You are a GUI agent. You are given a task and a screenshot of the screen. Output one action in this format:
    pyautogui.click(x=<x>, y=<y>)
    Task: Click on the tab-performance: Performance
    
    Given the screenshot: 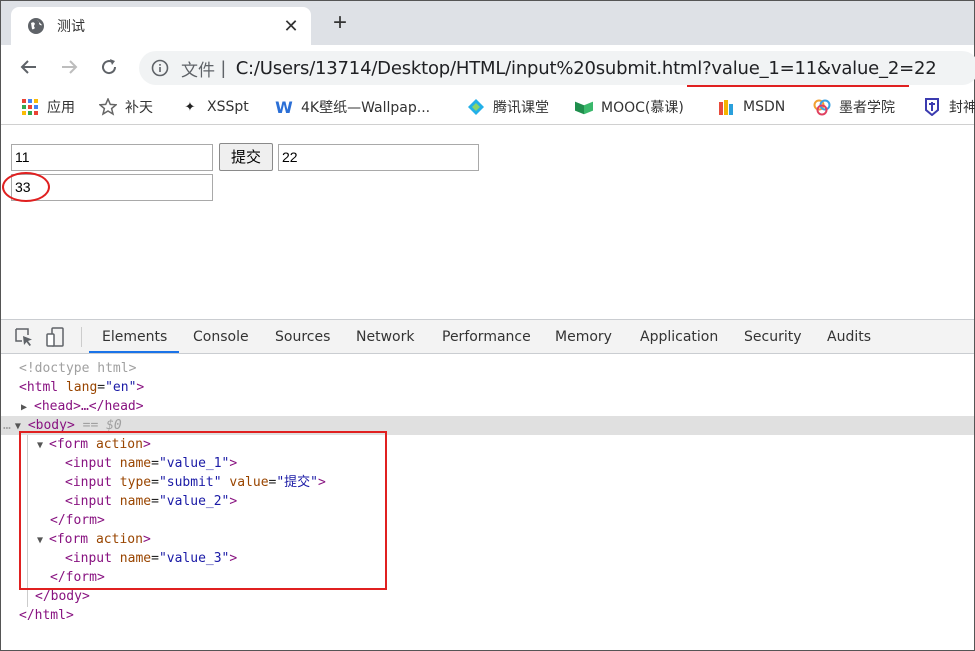 What is the action you would take?
    pyautogui.click(x=486, y=337)
    